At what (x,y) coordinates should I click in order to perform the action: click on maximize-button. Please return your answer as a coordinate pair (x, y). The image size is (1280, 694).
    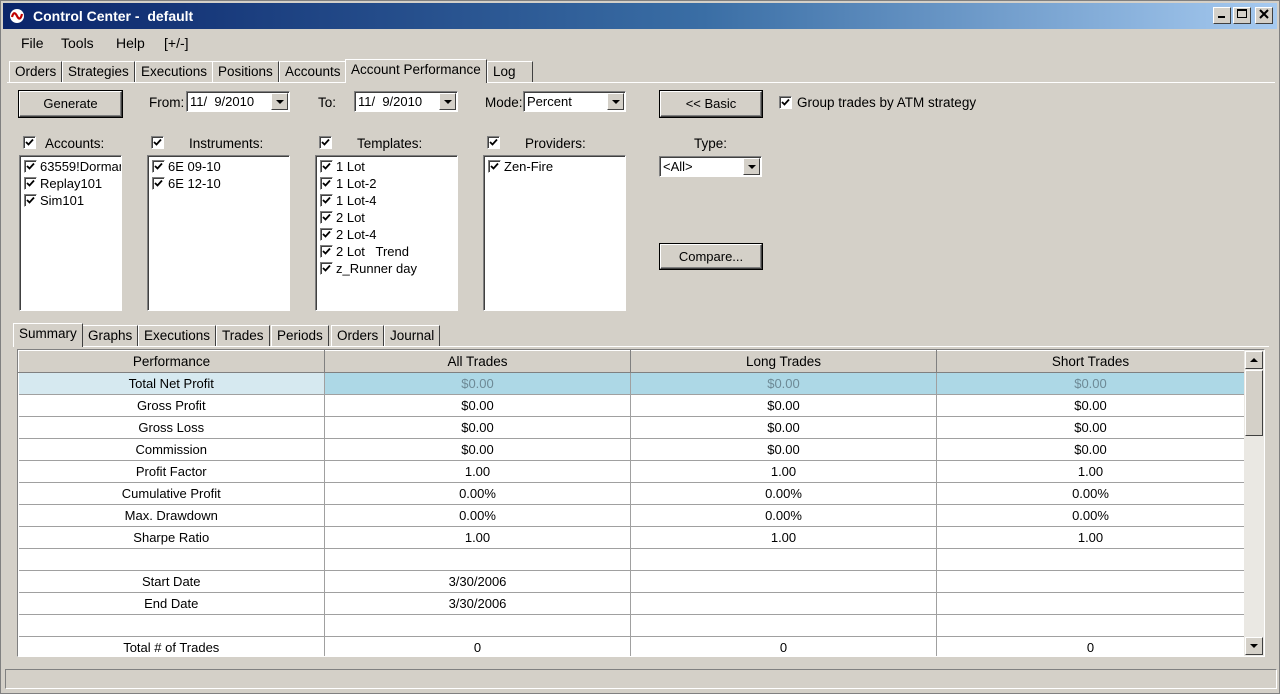
    Looking at the image, I should click on (1242, 15).